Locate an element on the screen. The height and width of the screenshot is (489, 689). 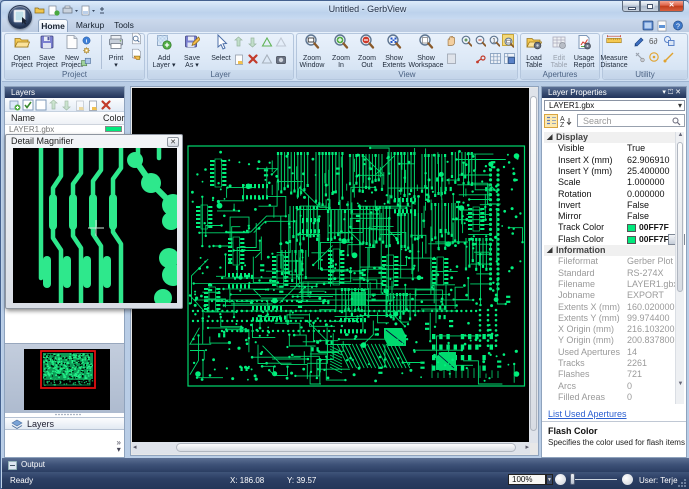
svg-text: Z is located at coordinates (562, 125).